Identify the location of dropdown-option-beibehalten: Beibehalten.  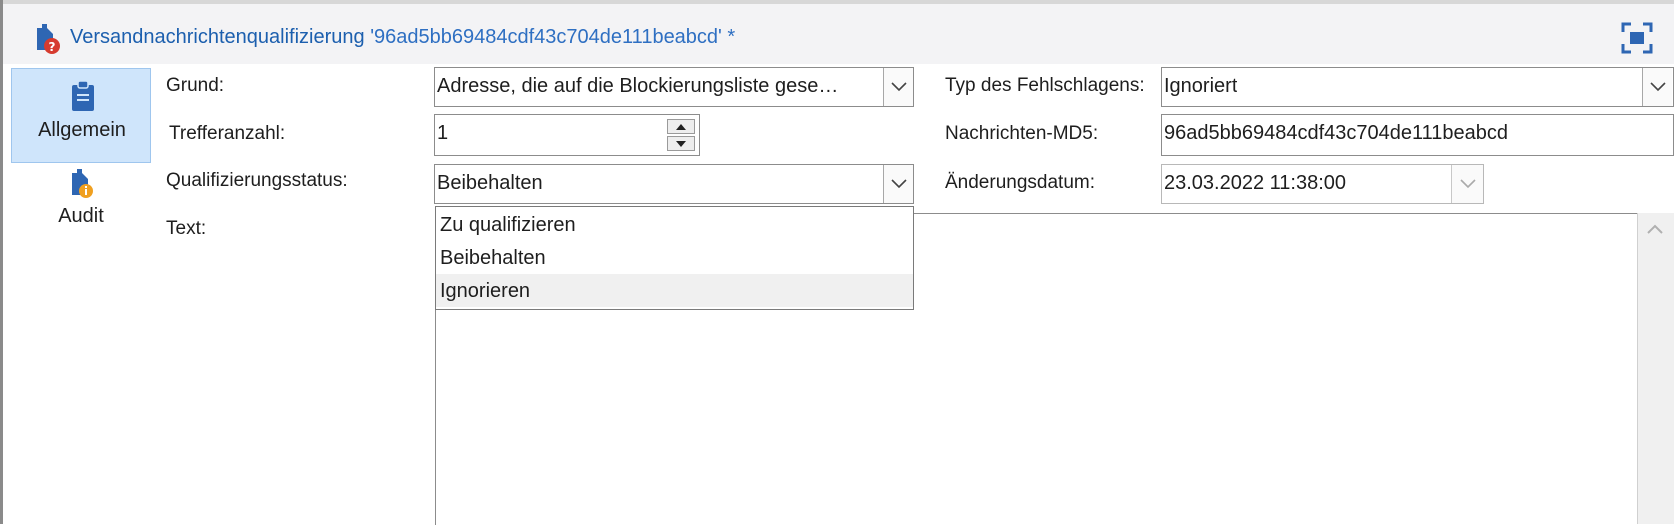
(674, 257).